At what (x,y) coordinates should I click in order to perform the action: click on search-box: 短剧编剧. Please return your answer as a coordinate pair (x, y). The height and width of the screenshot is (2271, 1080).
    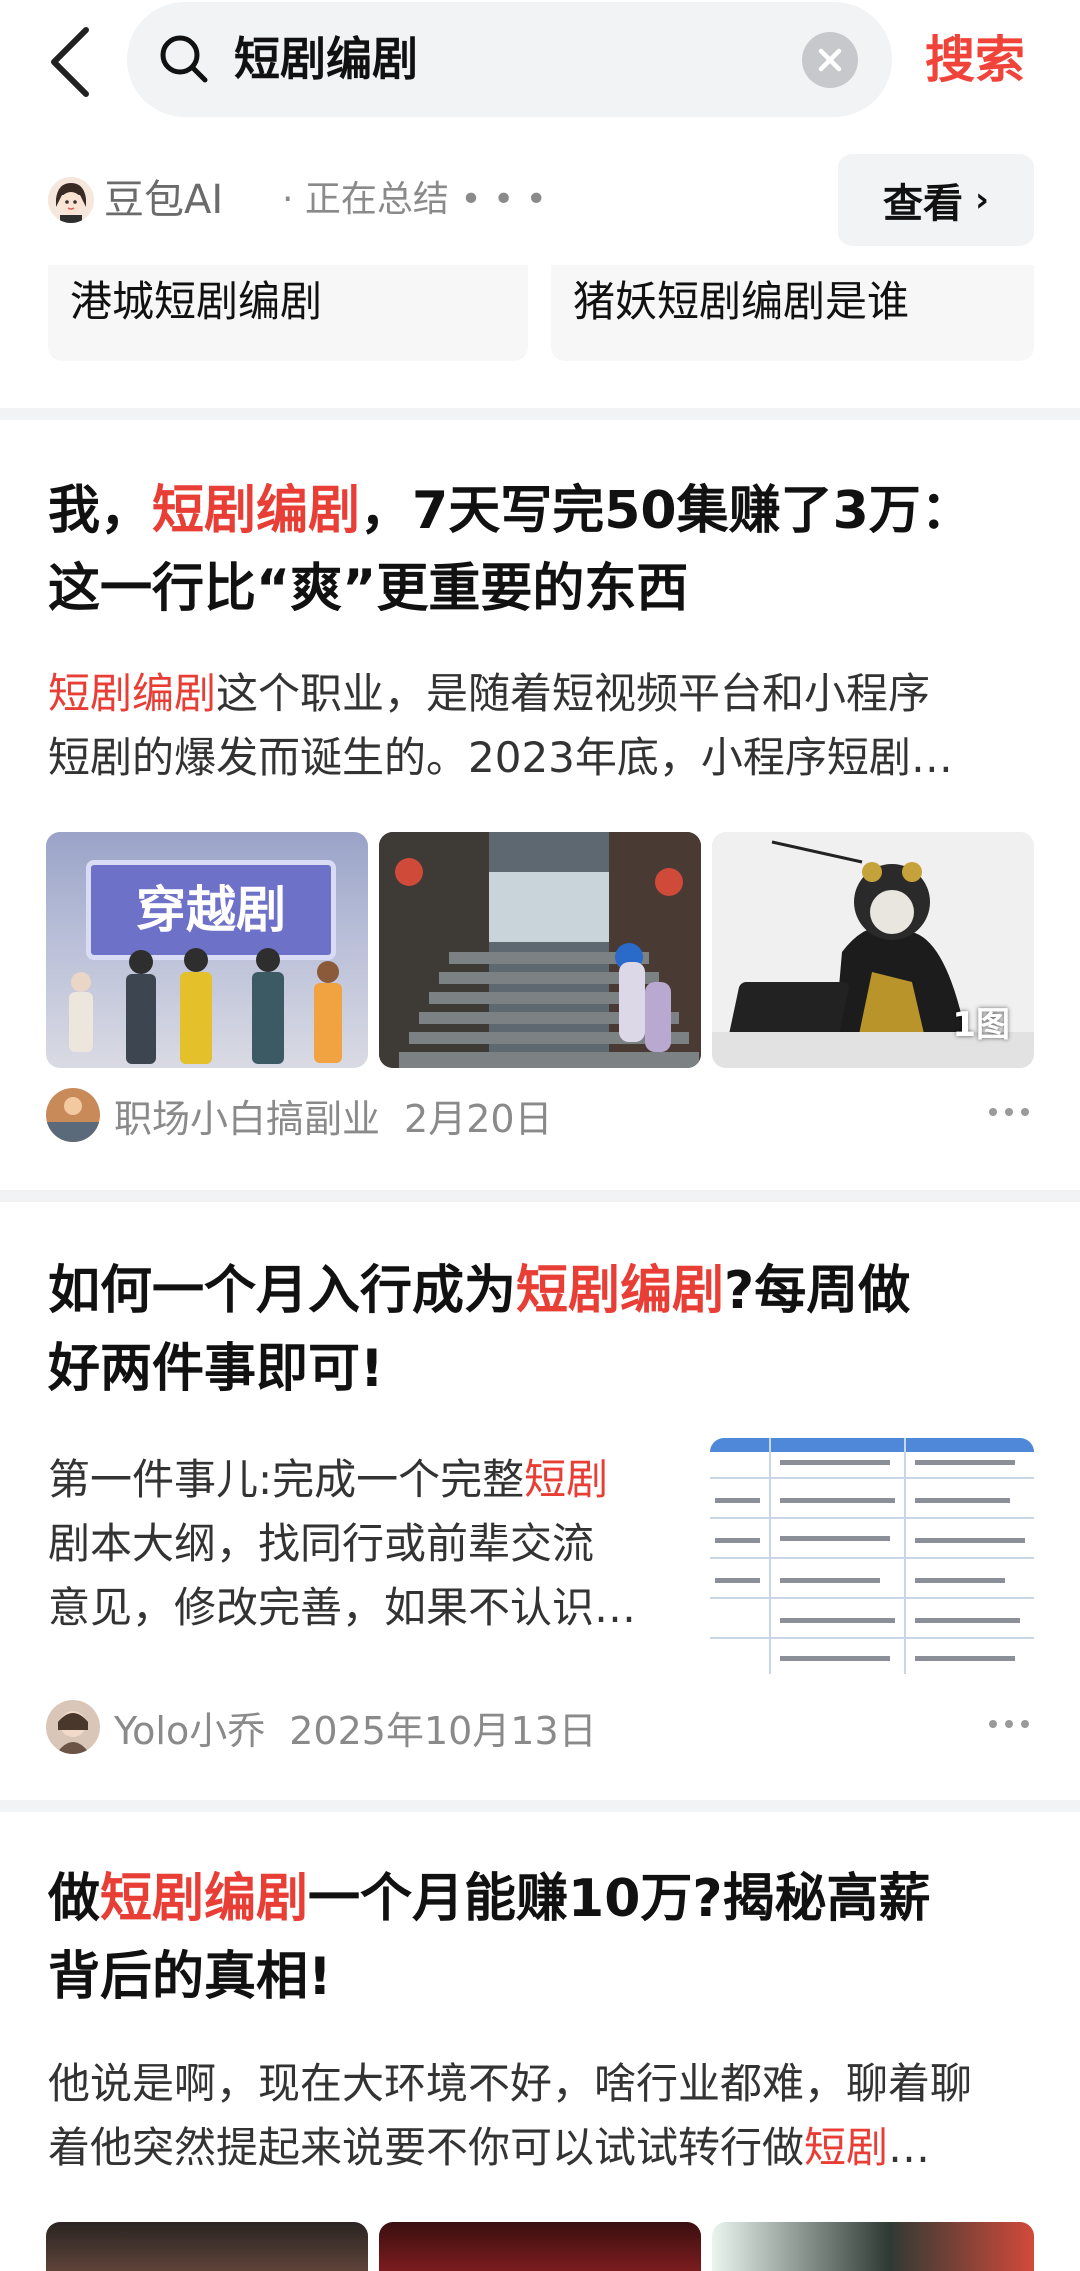
    Looking at the image, I should click on (509, 59).